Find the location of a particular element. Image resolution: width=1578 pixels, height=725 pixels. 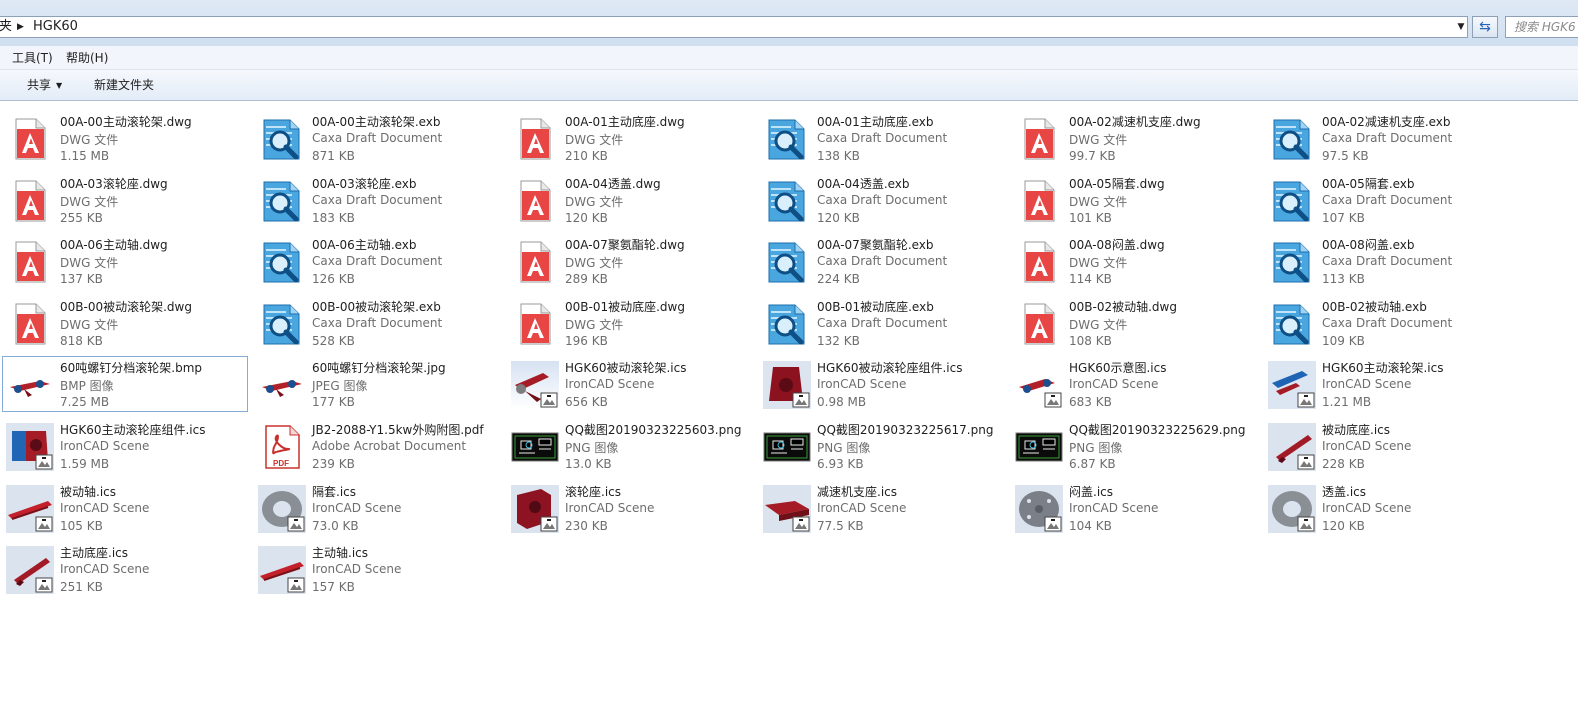

ics-ring-icon is located at coordinates (282, 509).